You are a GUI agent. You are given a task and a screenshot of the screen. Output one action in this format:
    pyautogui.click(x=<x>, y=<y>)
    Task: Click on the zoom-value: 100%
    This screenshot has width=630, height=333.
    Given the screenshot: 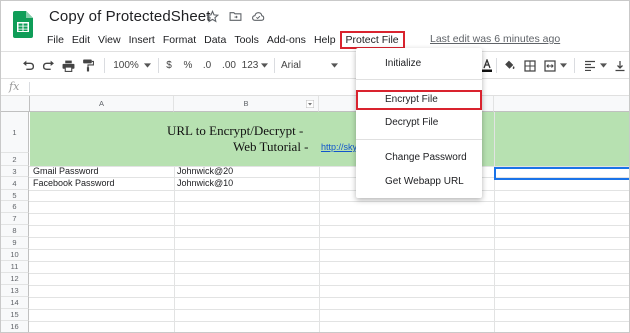 What is the action you would take?
    pyautogui.click(x=126, y=65)
    